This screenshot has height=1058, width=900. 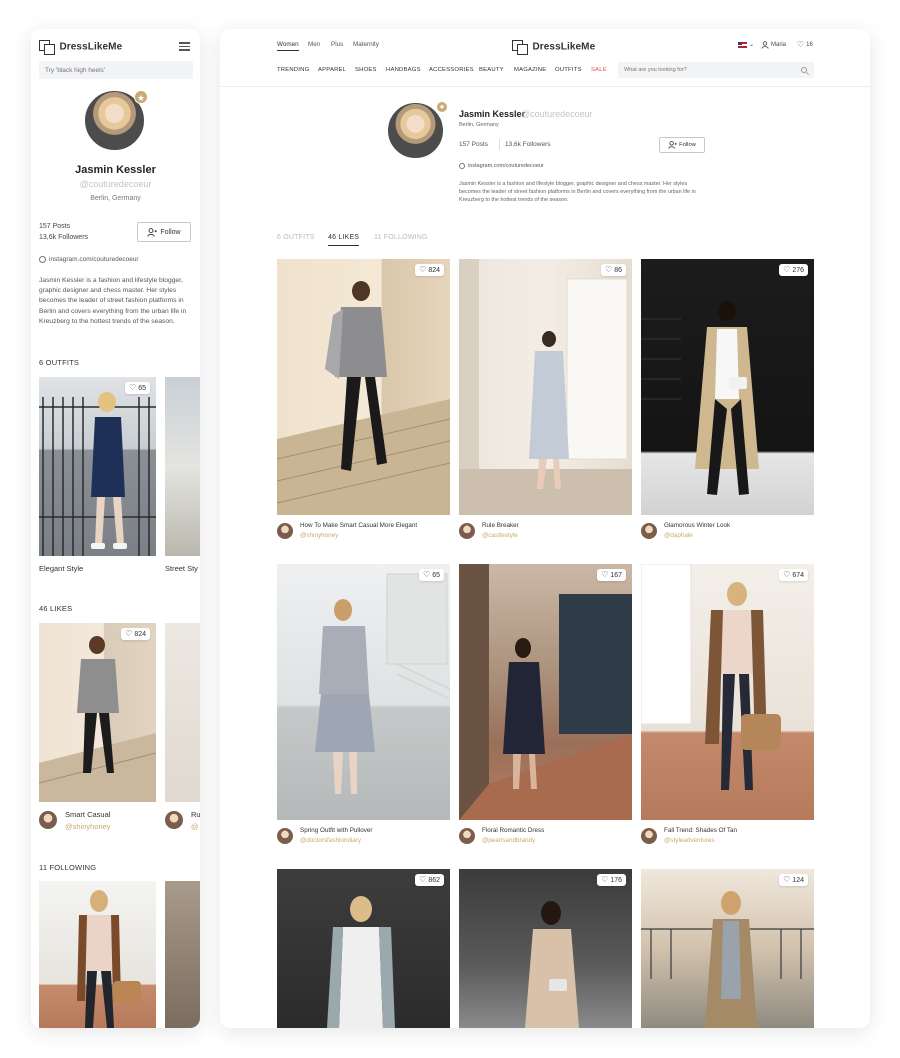 What do you see at coordinates (473, 144) in the screenshot?
I see `posts-count: 157 Posts` at bounding box center [473, 144].